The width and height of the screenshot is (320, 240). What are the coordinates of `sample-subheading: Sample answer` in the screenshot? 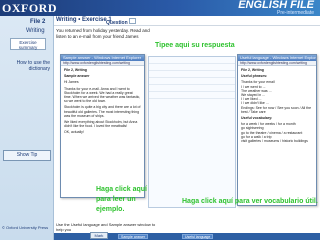 It's located at (77, 76).